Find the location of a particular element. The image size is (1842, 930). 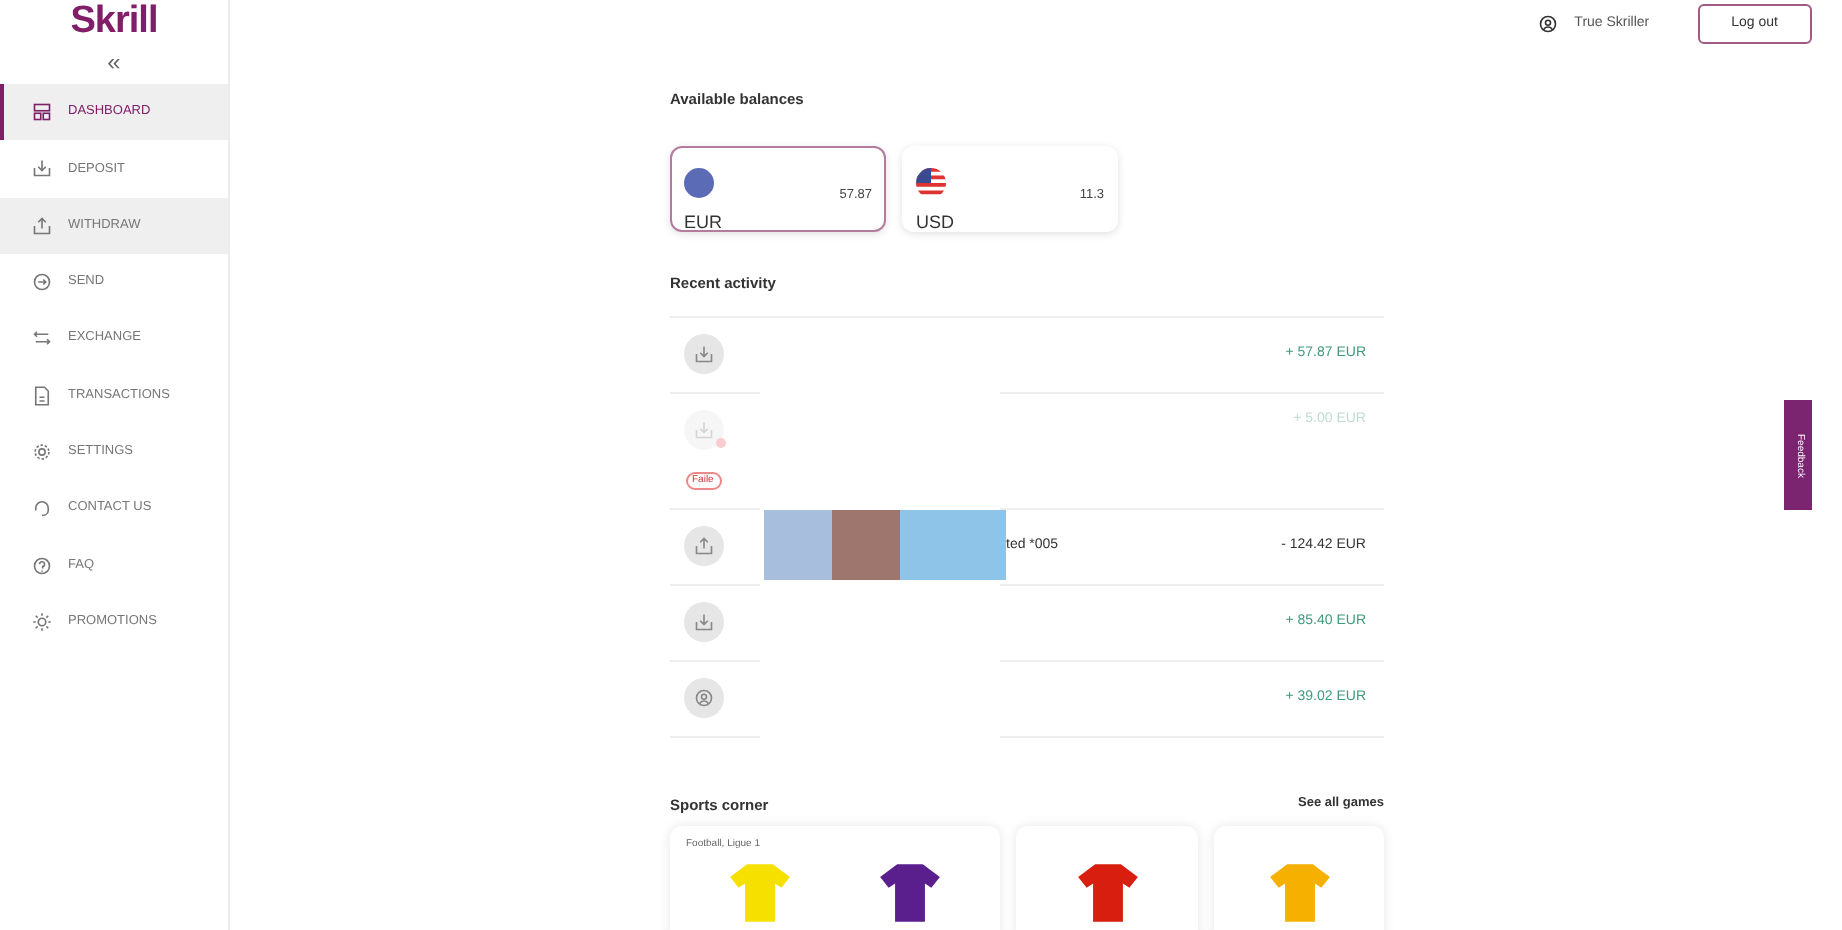

match-card is located at coordinates (1107, 877).